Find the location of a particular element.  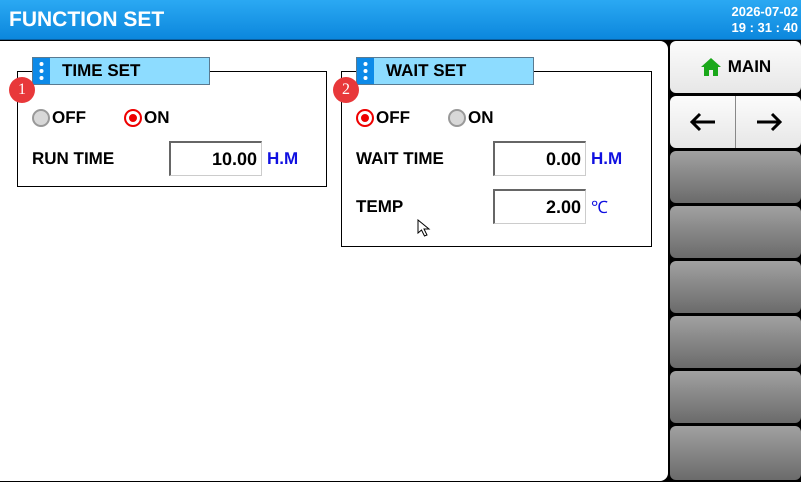

time-text: 19 : 31 : 40 is located at coordinates (765, 28).